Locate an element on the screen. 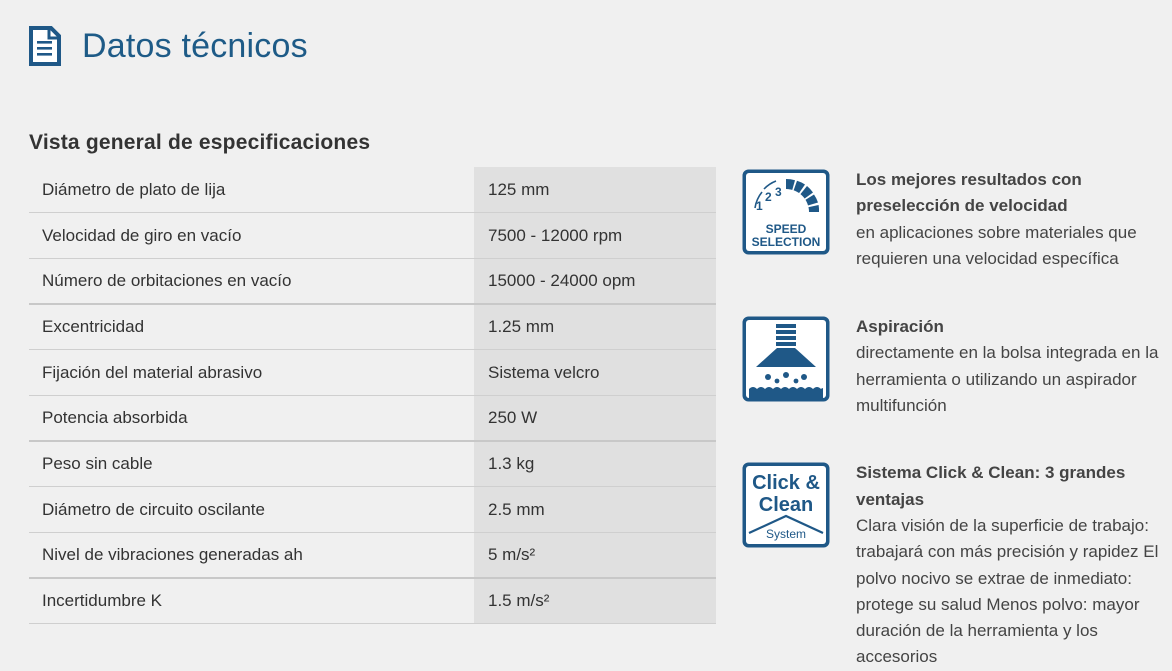 This screenshot has width=1172, height=671. spec-value: 1.25 mm is located at coordinates (595, 327).